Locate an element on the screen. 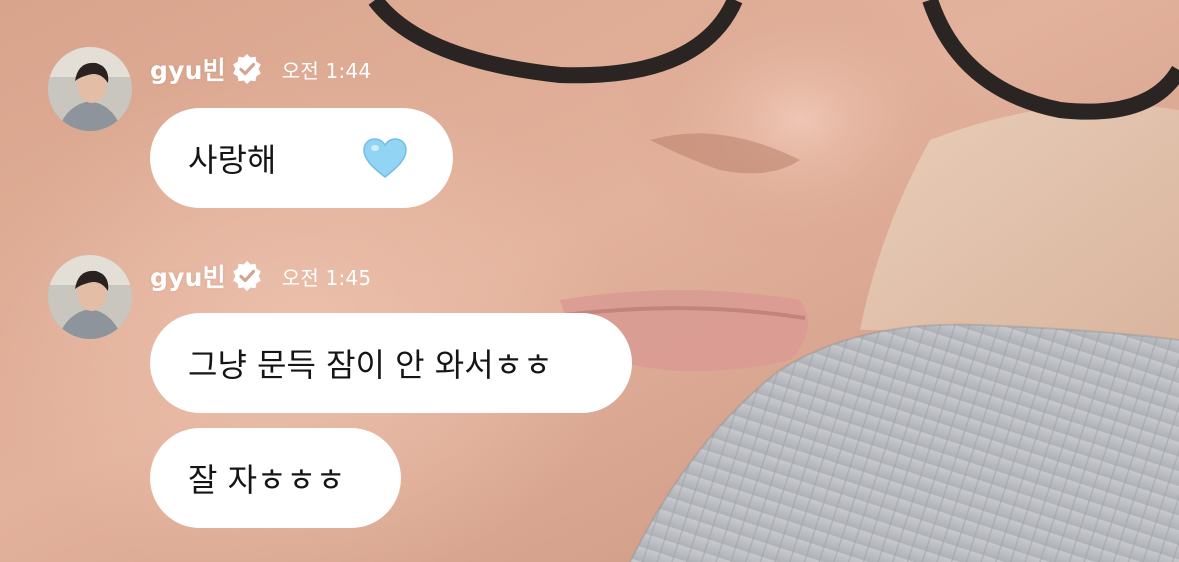 The height and width of the screenshot is (562, 1179). message-text: 잘 자ㅎㅎㅎ is located at coordinates (267, 480).